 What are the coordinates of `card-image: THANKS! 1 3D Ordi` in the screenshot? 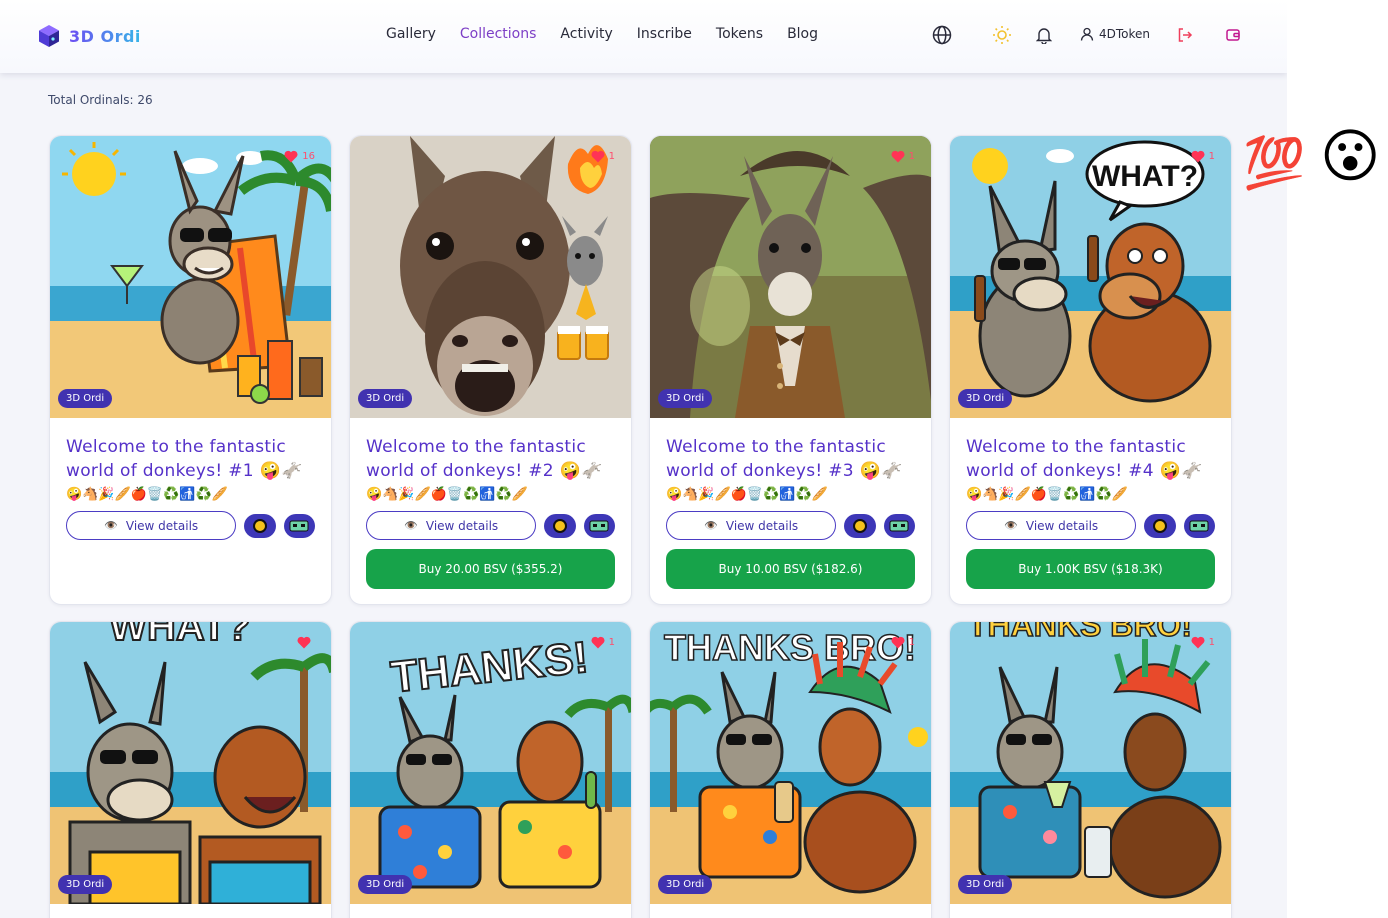 It's located at (490, 763).